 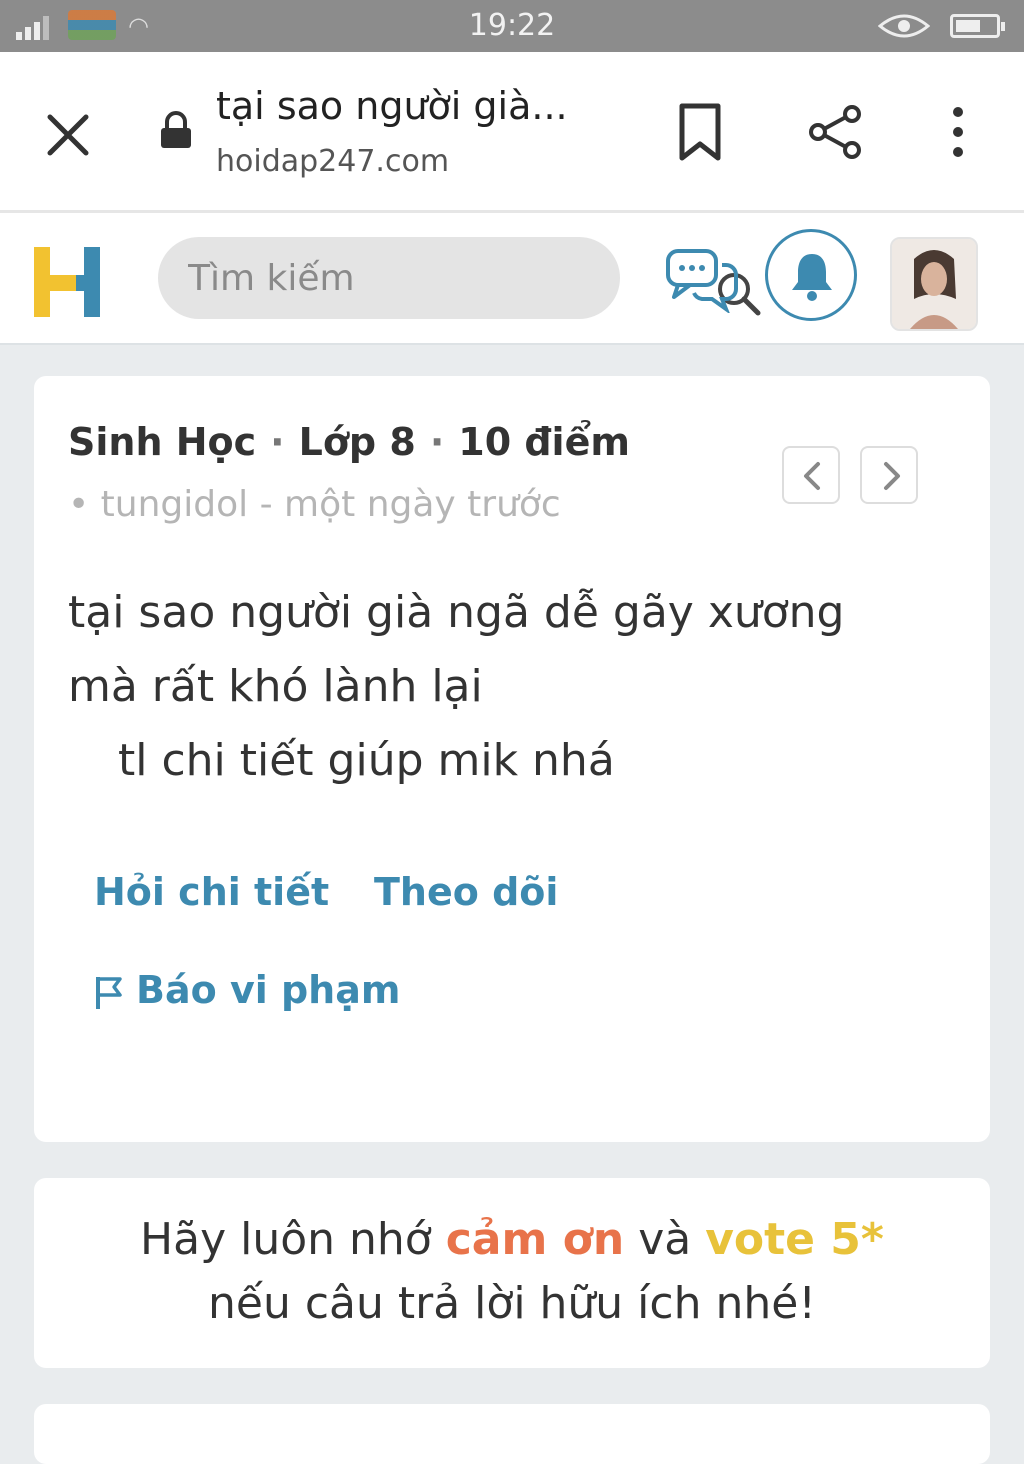 I want to click on ask-detail-link: Hỏi chi tiết, so click(x=211, y=892).